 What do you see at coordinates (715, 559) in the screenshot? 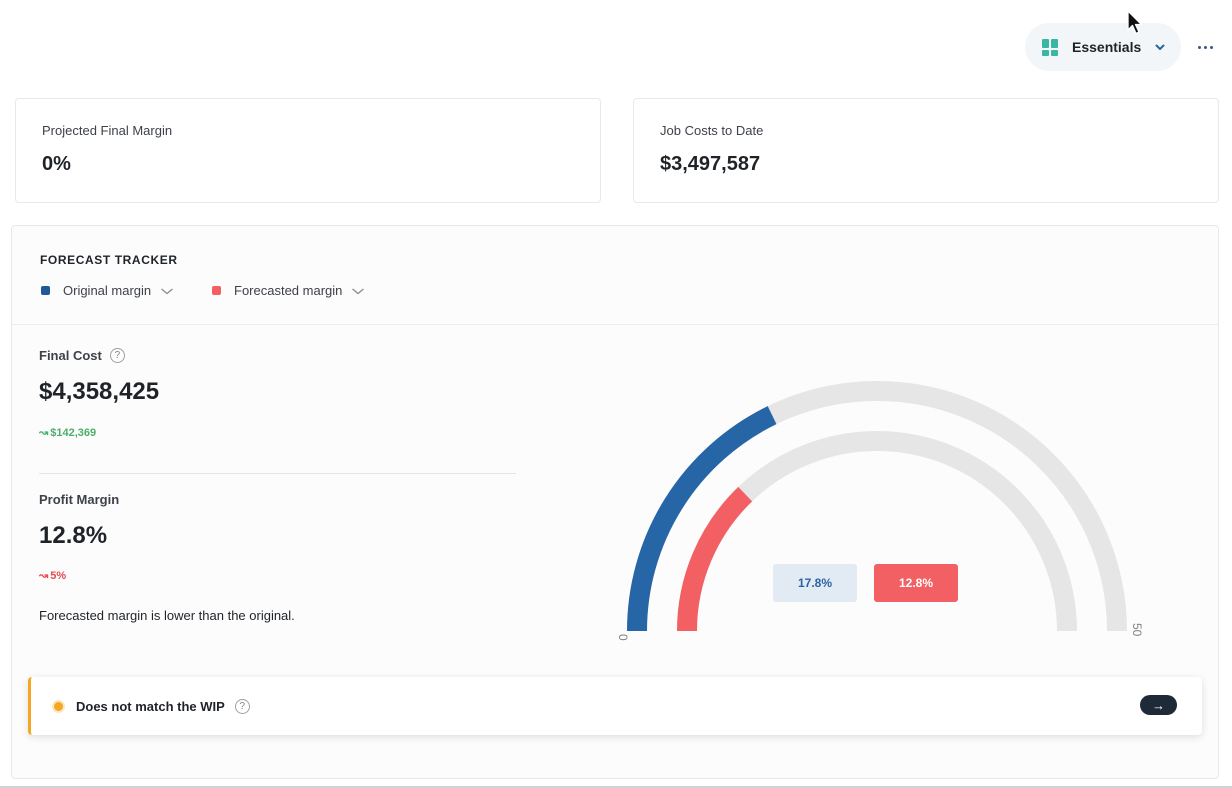
I see `gauge-arc-forecasted-margin` at bounding box center [715, 559].